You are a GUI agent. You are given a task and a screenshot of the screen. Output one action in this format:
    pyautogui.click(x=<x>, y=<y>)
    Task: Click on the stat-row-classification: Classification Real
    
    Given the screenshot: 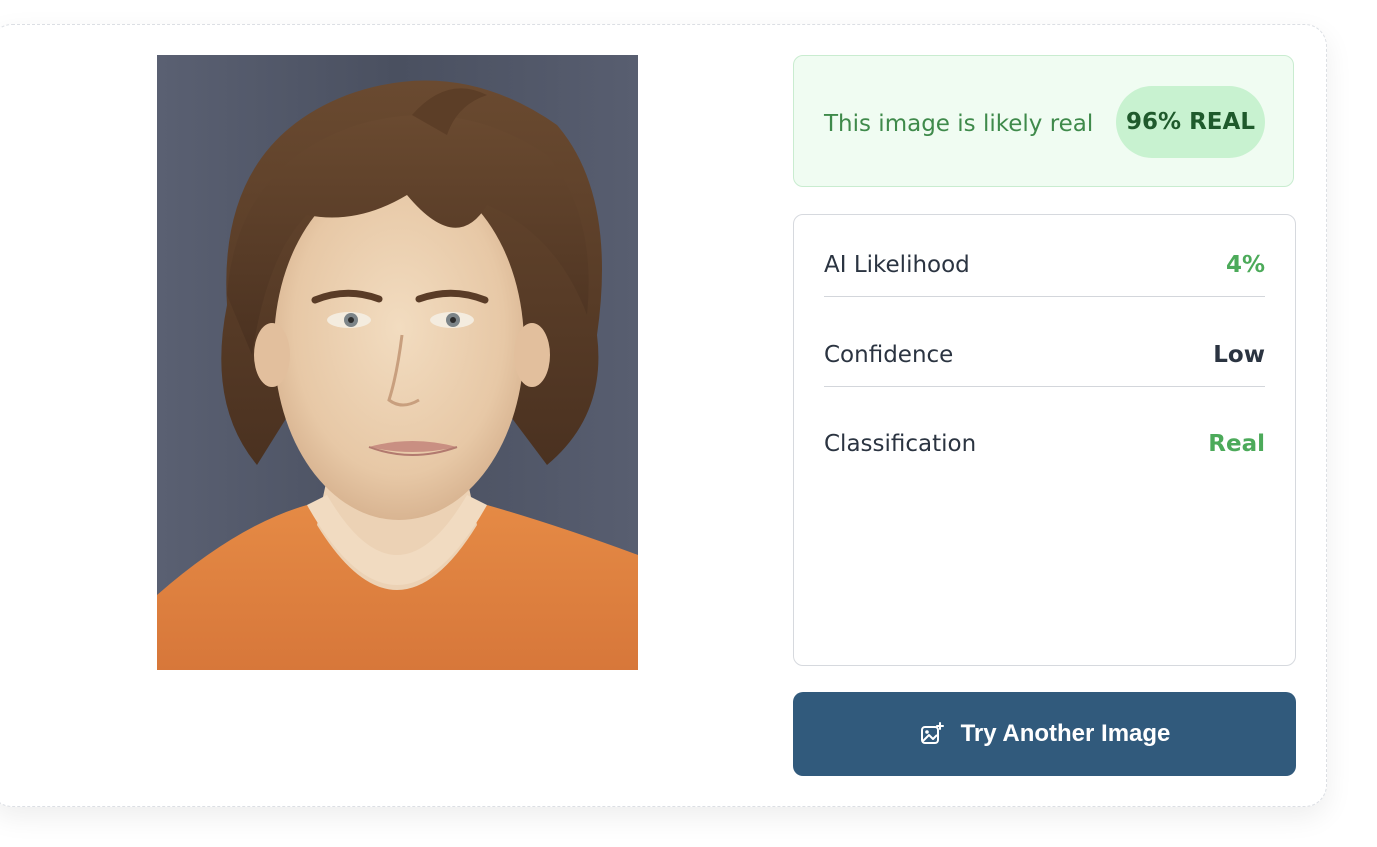 What is the action you would take?
    pyautogui.click(x=1044, y=444)
    